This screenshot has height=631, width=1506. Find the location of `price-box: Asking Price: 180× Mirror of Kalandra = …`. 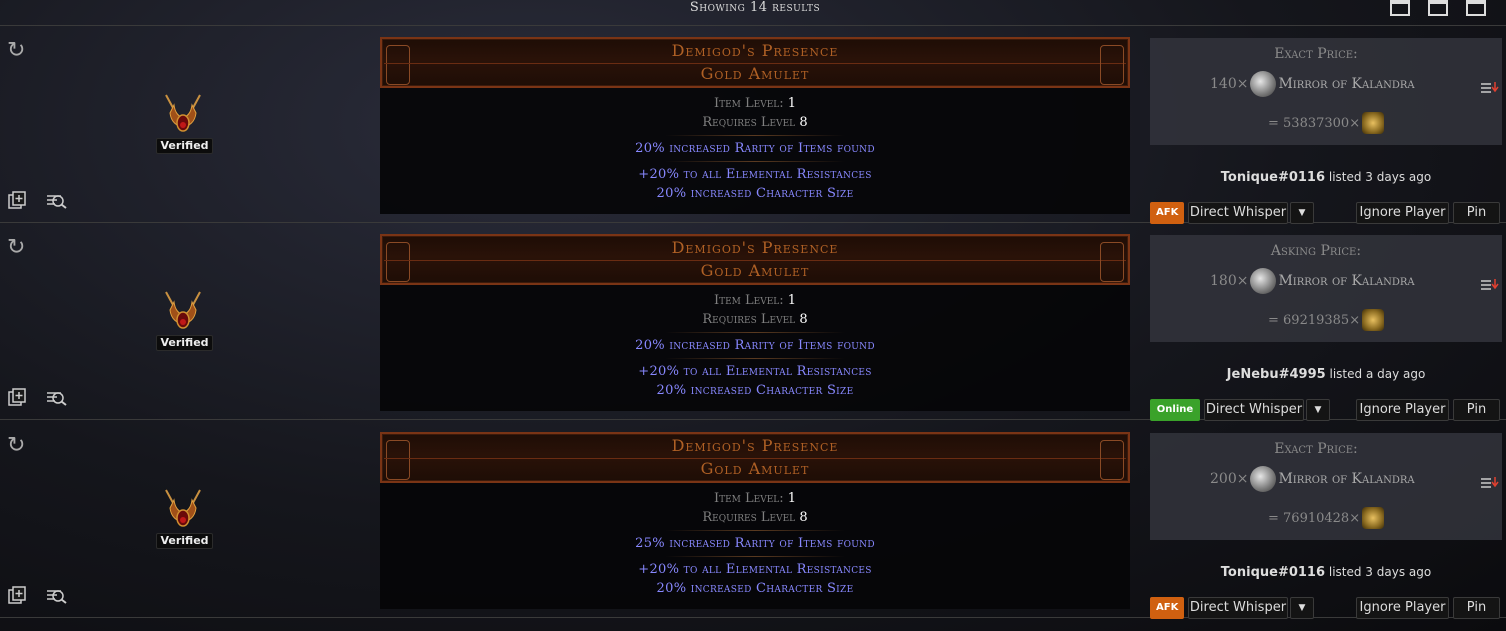

price-box: Asking Price: 180× Mirror of Kalandra = … is located at coordinates (1326, 288).